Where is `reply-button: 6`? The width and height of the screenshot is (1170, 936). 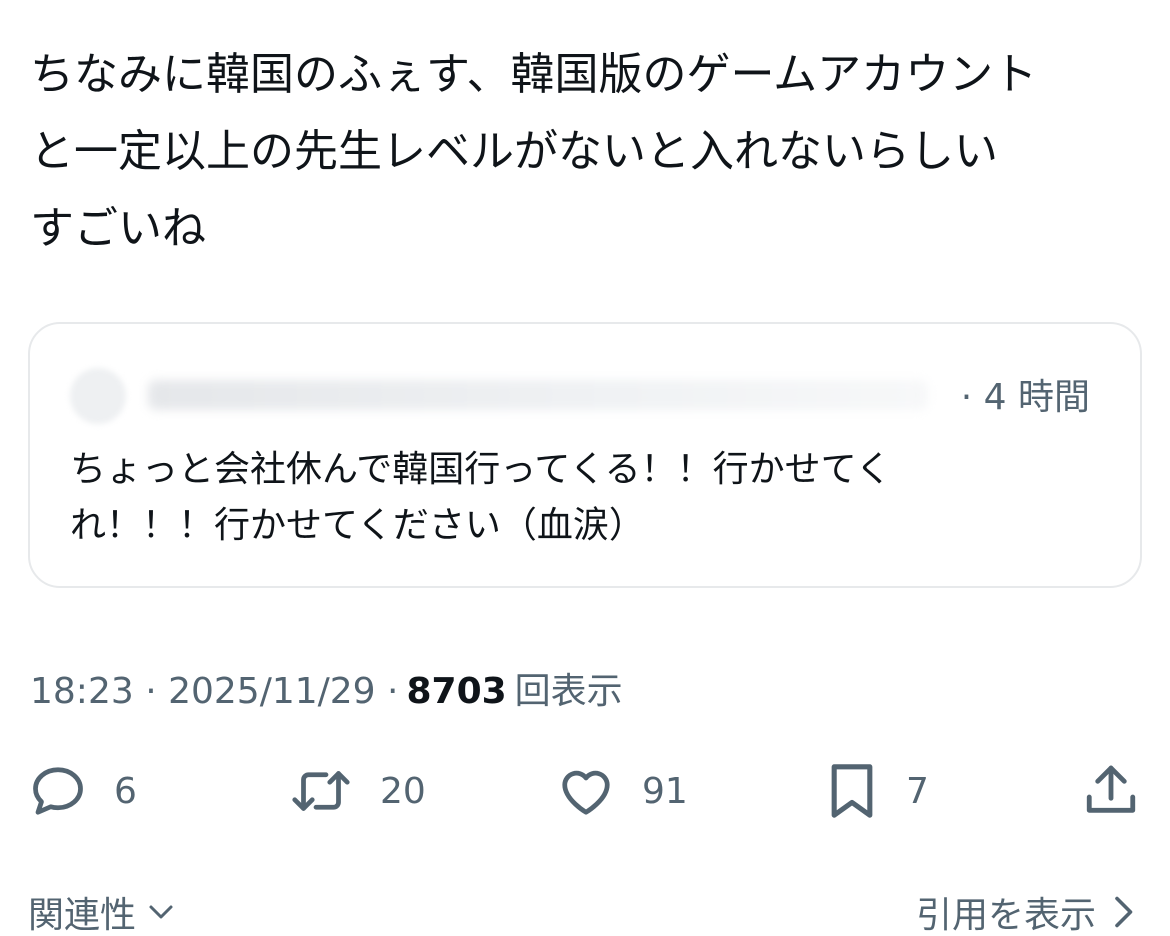
reply-button: 6 is located at coordinates (82, 791).